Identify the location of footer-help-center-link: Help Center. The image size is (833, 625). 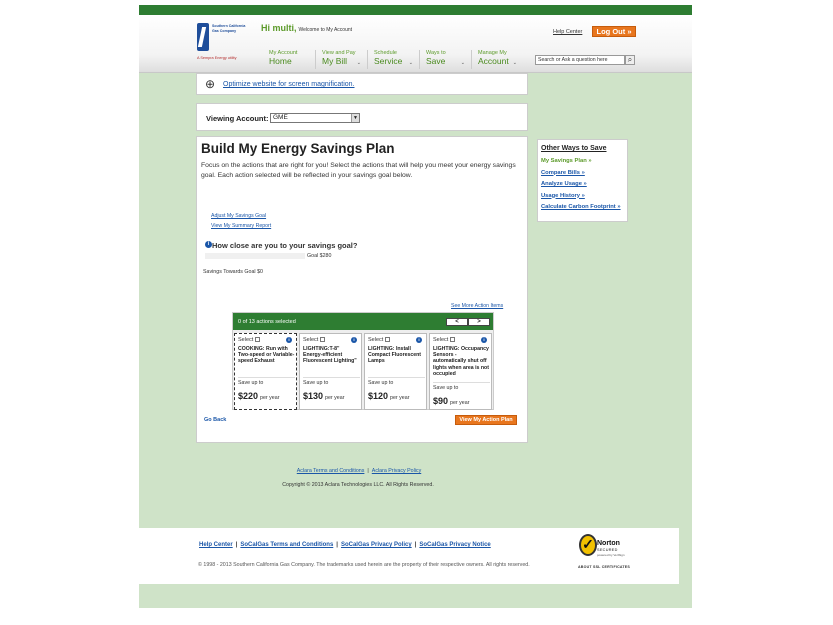
(216, 545).